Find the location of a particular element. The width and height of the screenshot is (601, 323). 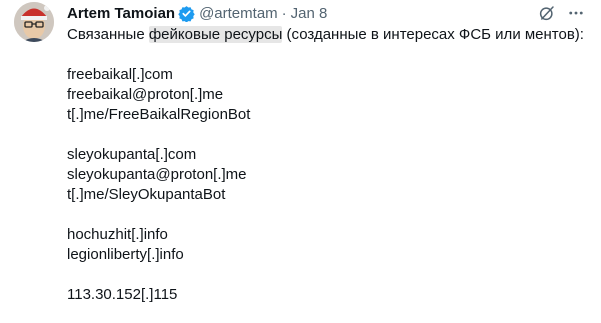

tweet-header: Artem Tamoian @artemtam · Jan 8 is located at coordinates (197, 13).